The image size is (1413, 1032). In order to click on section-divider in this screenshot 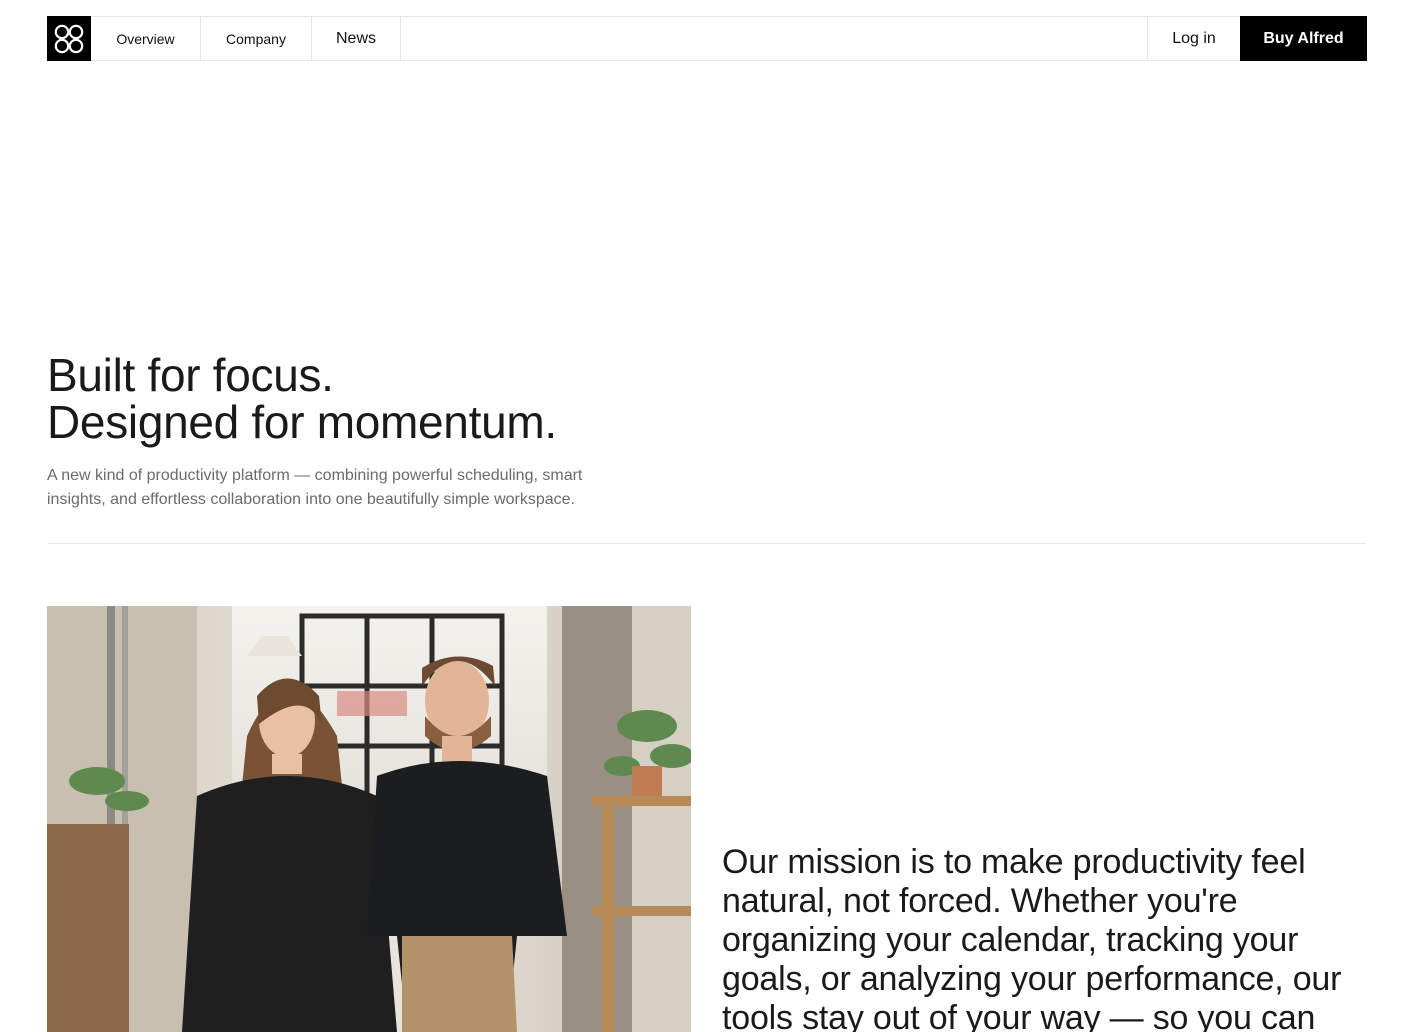, I will do `click(707, 543)`.